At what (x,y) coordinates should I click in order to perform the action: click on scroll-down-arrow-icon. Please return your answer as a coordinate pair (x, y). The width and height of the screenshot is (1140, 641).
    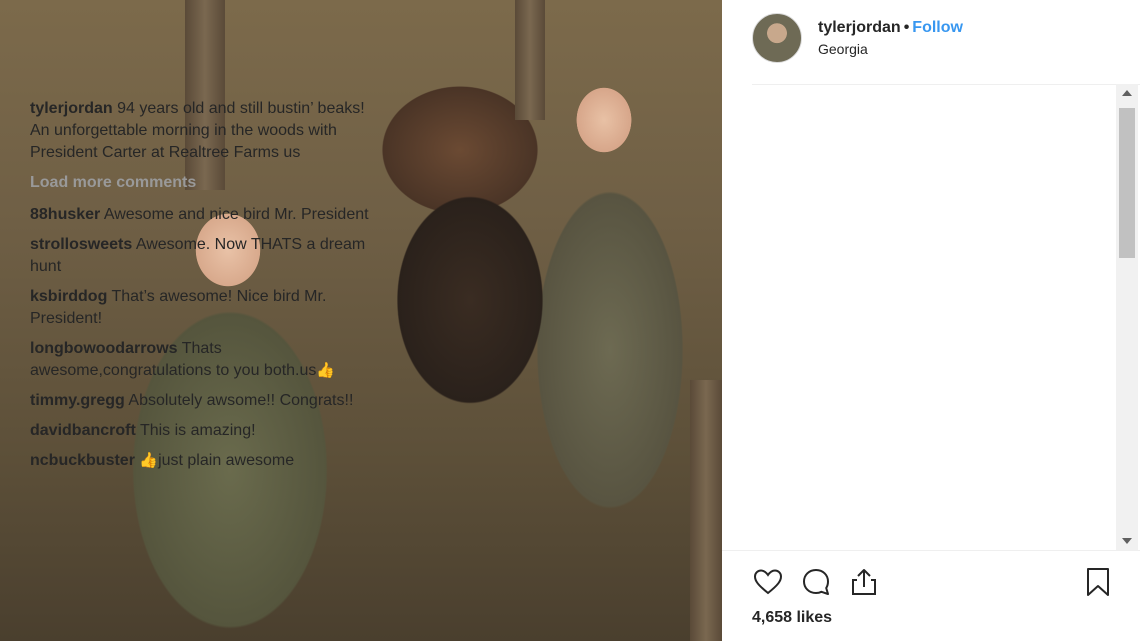
    Looking at the image, I should click on (1127, 541).